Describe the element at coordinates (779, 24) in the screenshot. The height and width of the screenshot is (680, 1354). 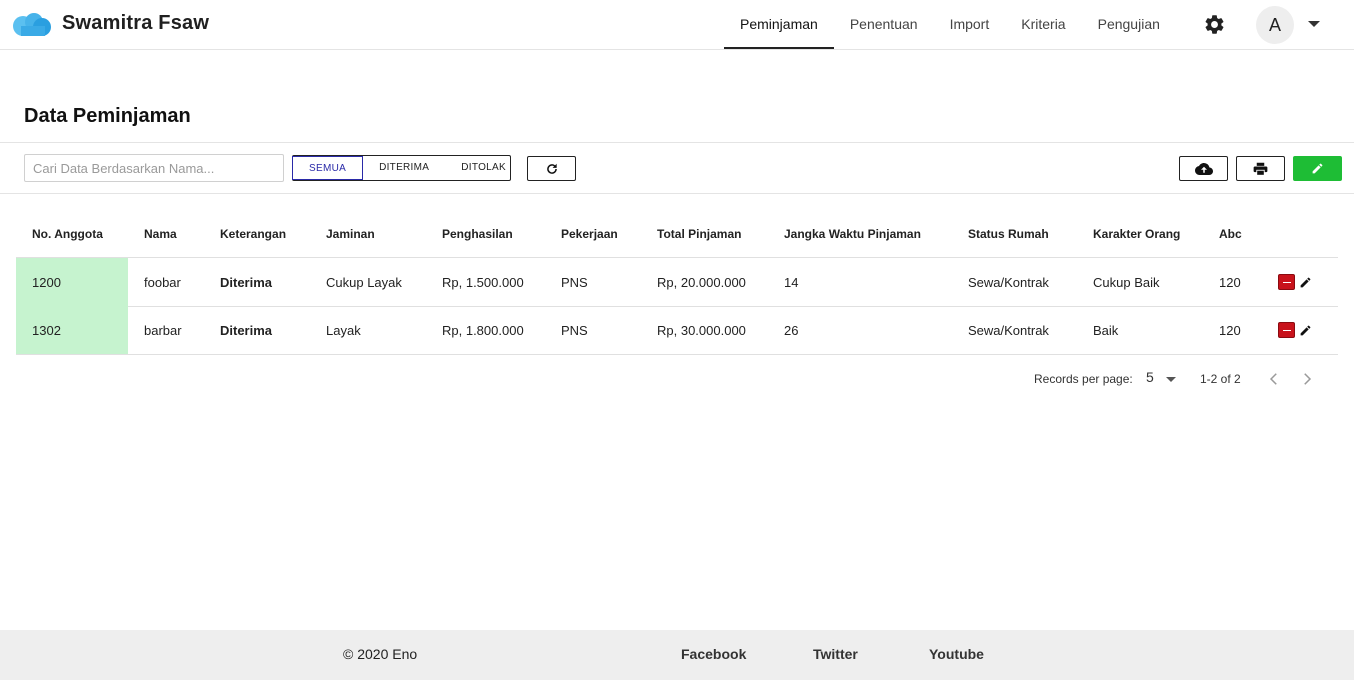
I see `nav-tab-peminjaman: Peminjaman` at that location.